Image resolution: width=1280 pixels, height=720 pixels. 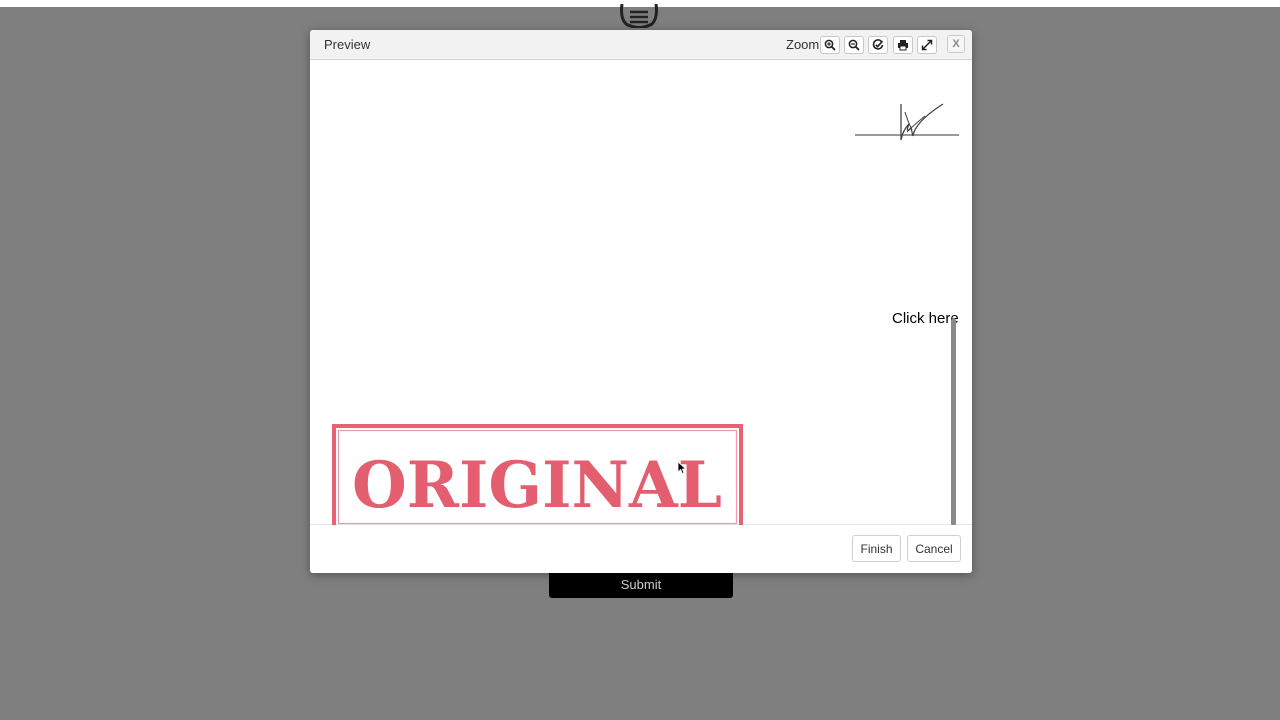 What do you see at coordinates (682, 468) in the screenshot?
I see `mouse-cursor-icon` at bounding box center [682, 468].